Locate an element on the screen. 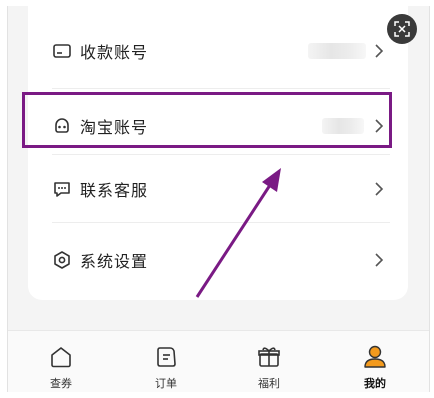 Image resolution: width=434 pixels, height=398 pixels. frame-edge is located at coordinates (217, 395).